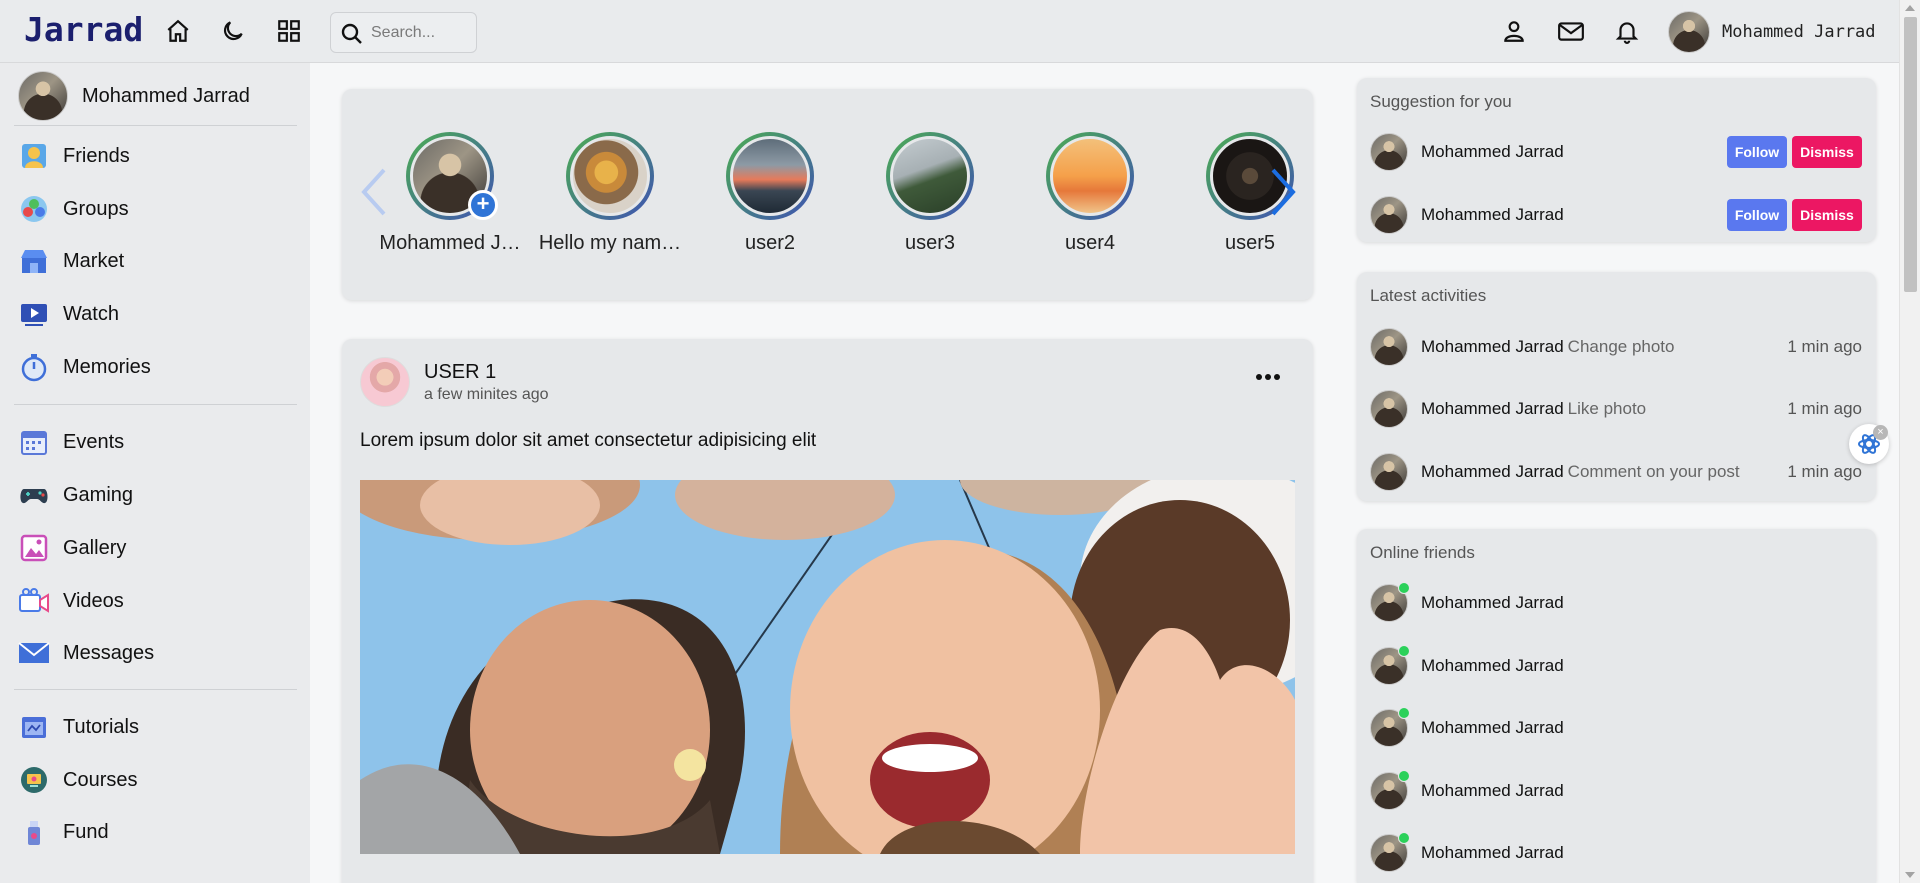  Describe the element at coordinates (107, 366) in the screenshot. I see `sidebar-item-label: Memories` at that location.